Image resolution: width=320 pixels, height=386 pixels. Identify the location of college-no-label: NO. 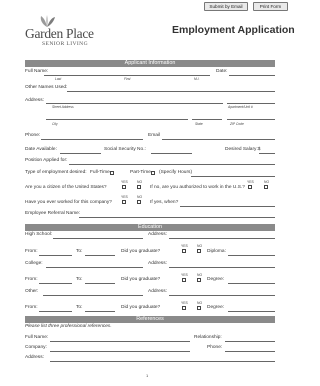
(200, 275).